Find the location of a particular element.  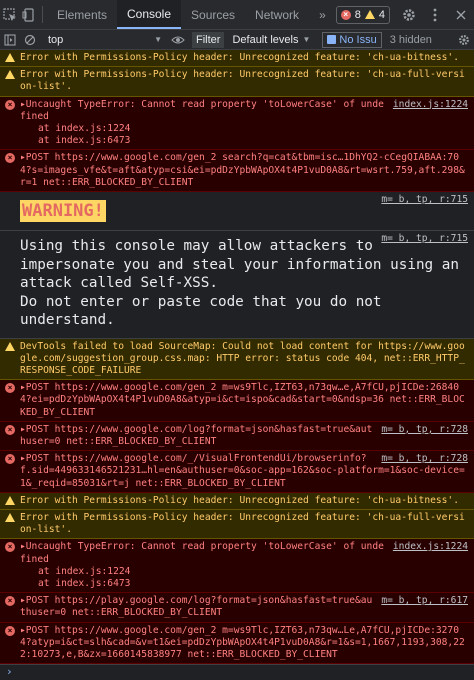

device-toolbar-icon is located at coordinates (28, 14).